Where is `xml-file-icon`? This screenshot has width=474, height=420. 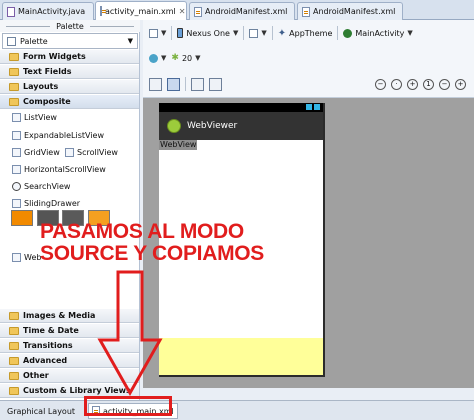 xml-file-icon is located at coordinates (198, 11).